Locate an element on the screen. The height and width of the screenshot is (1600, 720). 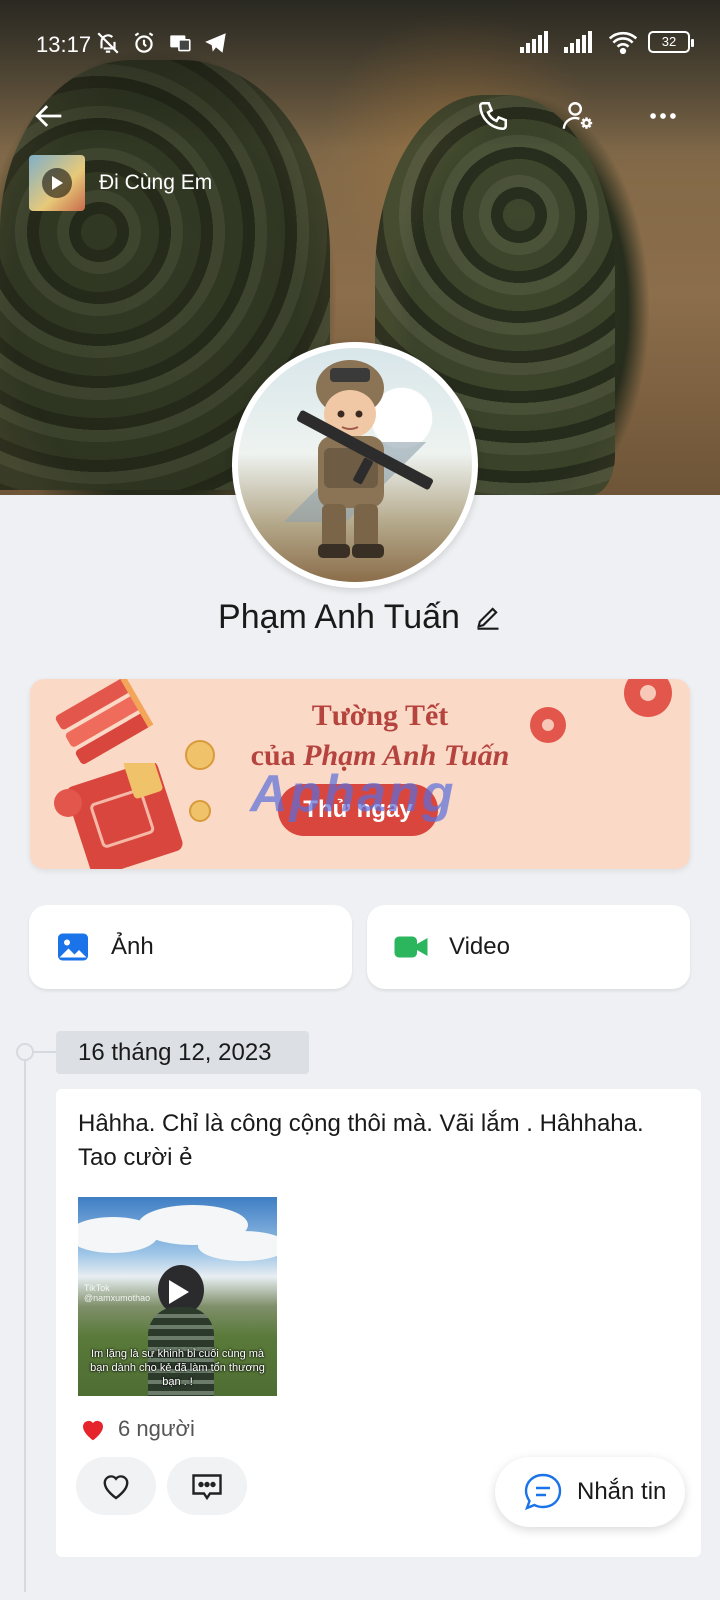
status-bar: 13:17 32 is located at coordinates (360, 40).